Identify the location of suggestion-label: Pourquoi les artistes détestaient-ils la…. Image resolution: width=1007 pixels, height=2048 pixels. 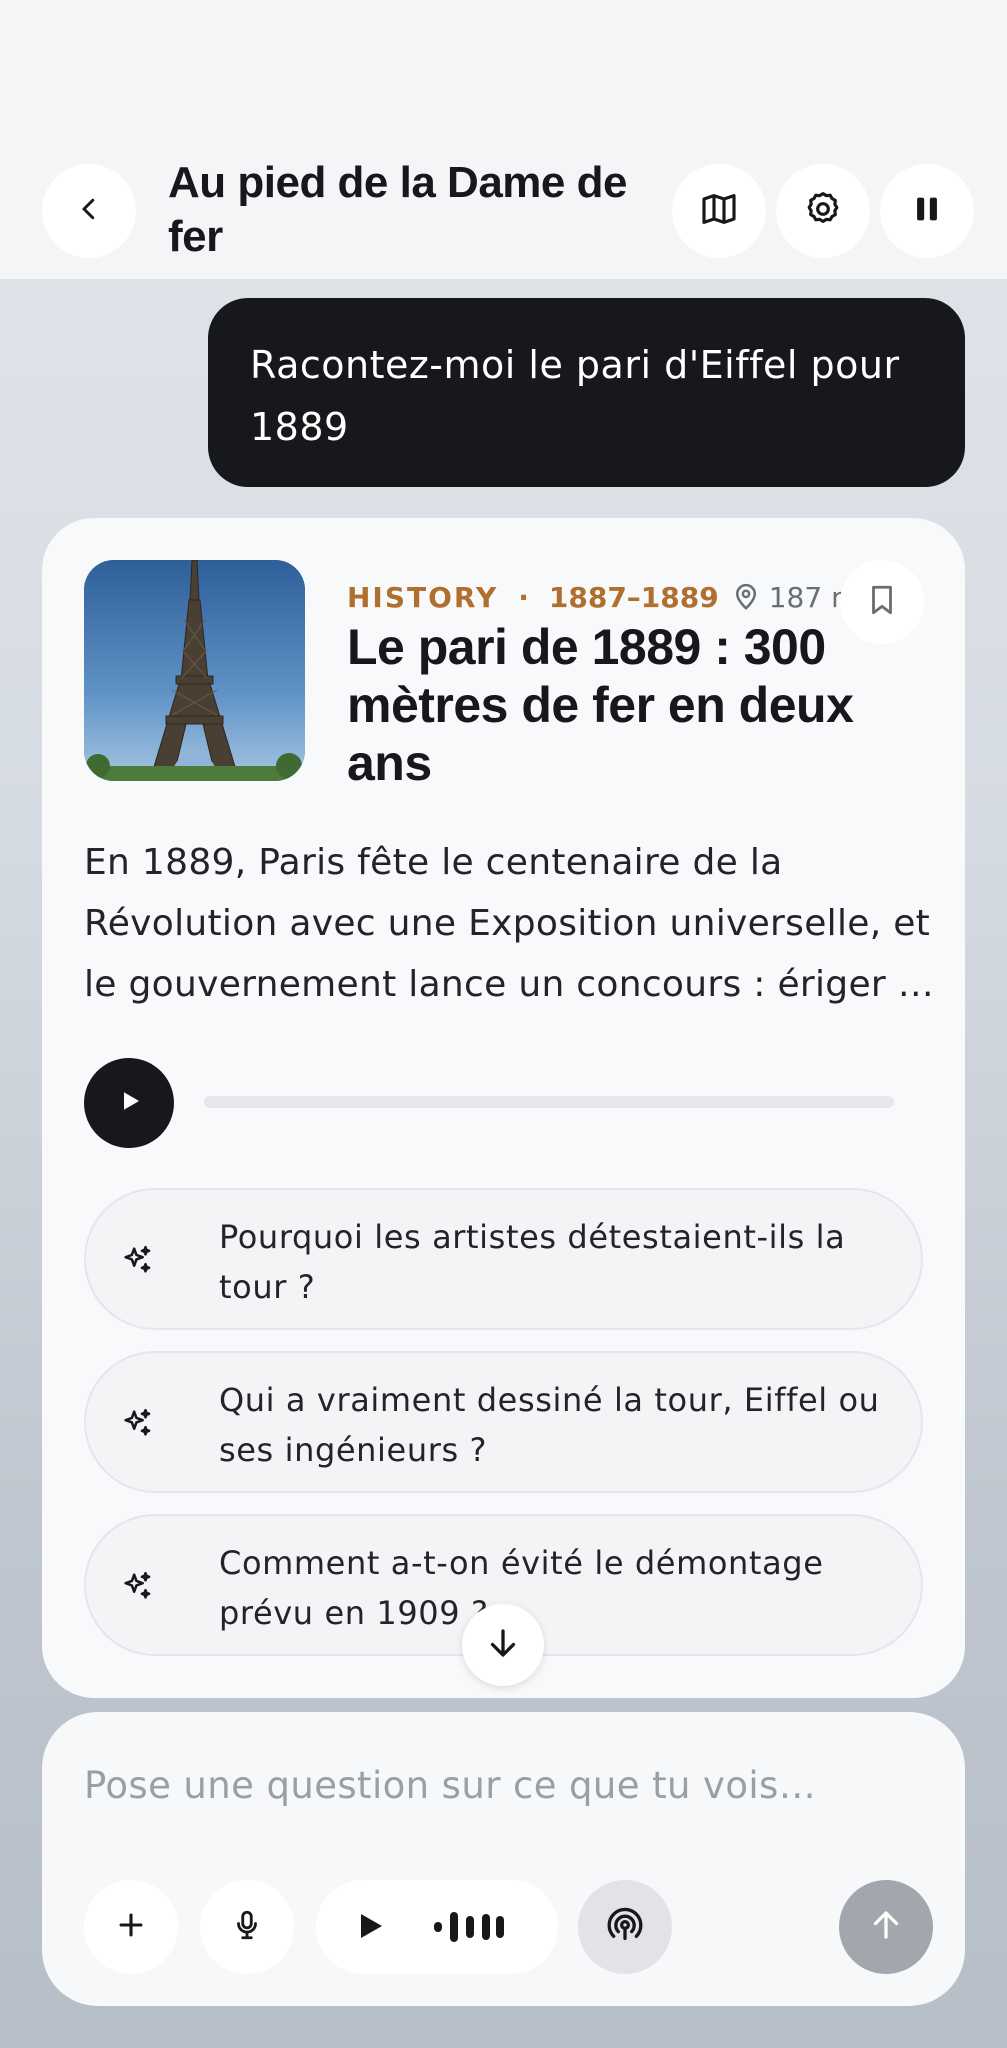
(532, 1262).